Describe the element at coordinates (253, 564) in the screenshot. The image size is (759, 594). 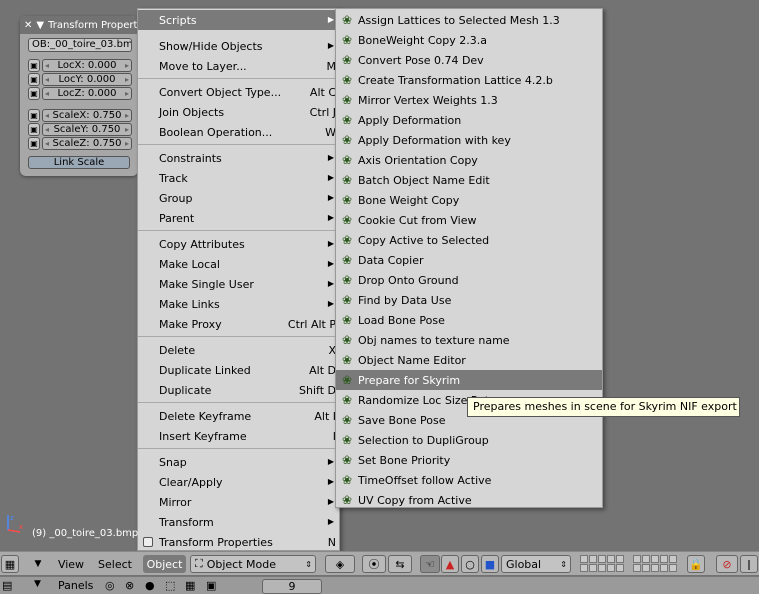
I see `mode-selector: ⛶ Object Mode ⇕` at that location.